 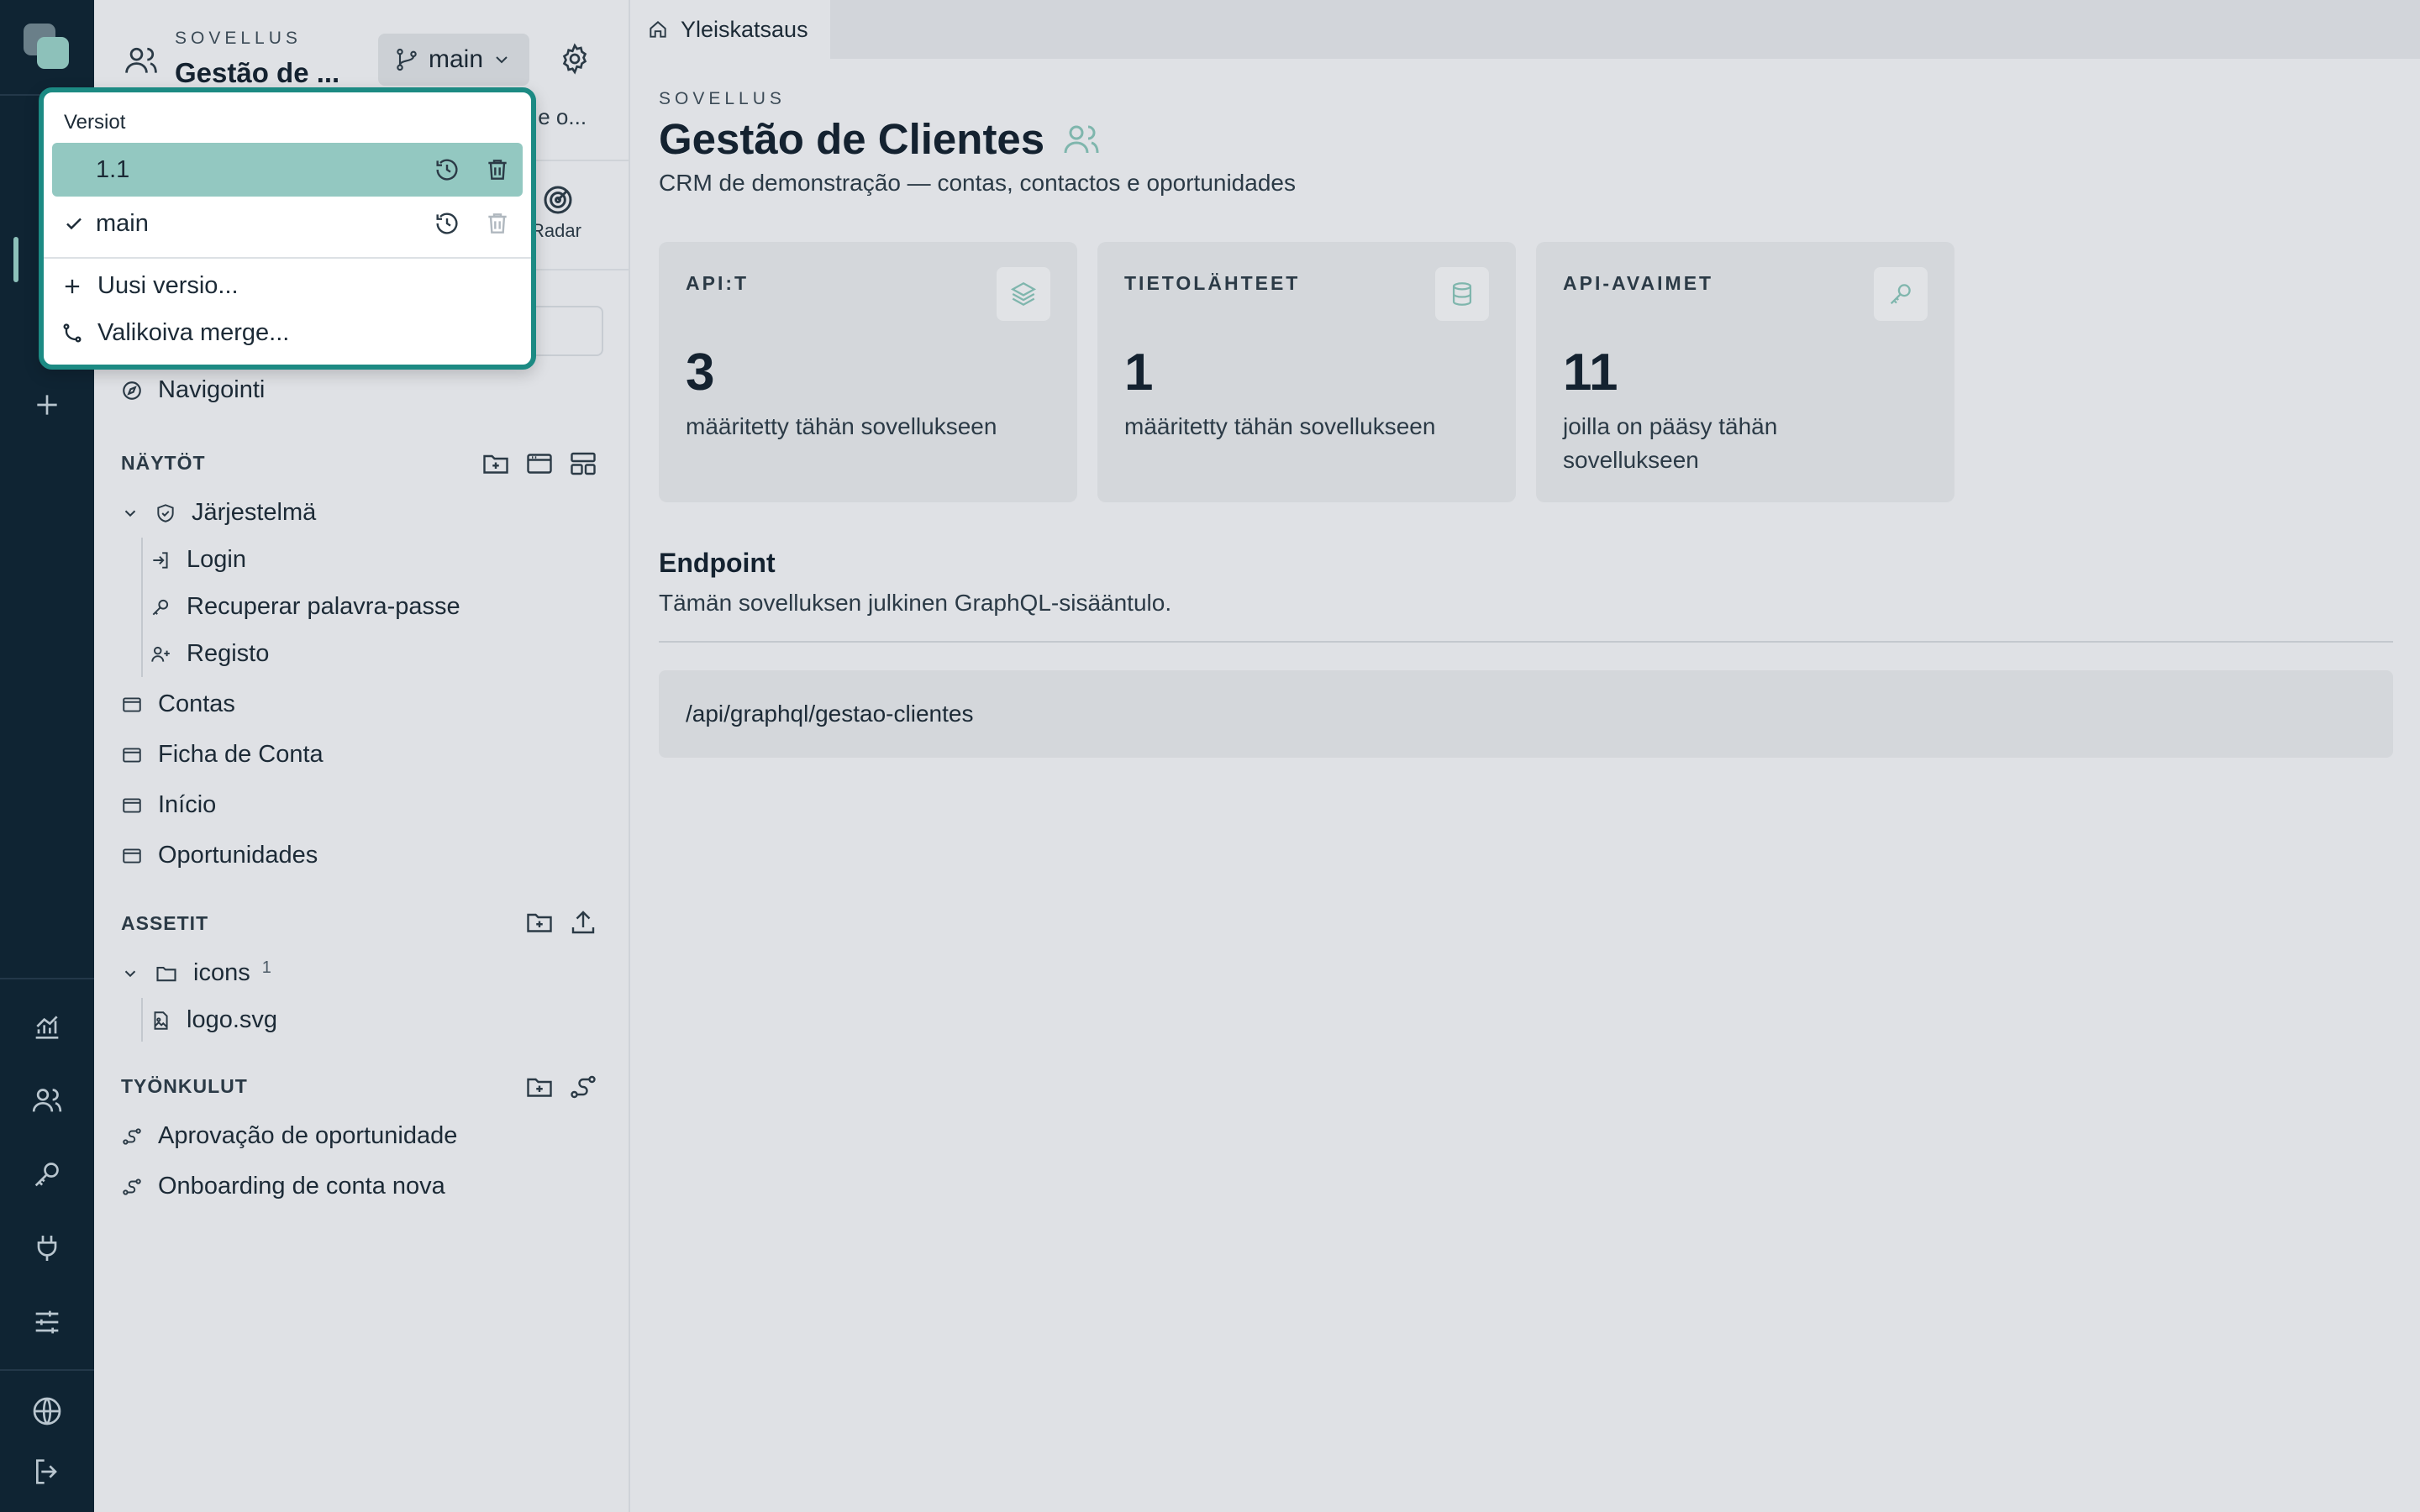 I want to click on tab-bar: Yleiskatsaus, so click(x=1526, y=29).